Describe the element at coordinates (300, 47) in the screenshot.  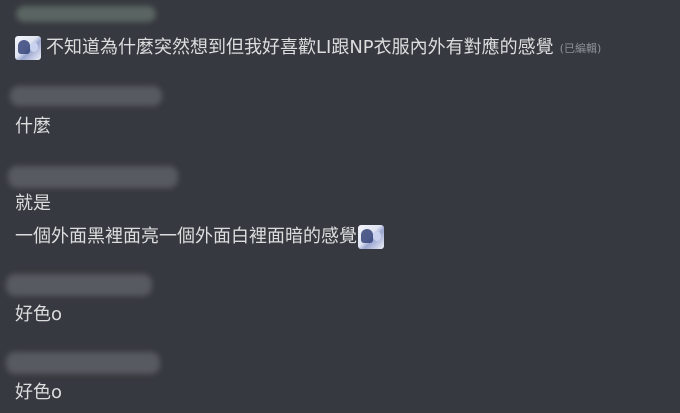
I see `message-text: 不知道為什麼突然想到但我好喜歡LI跟NP衣服內外有對應的感覺` at that location.